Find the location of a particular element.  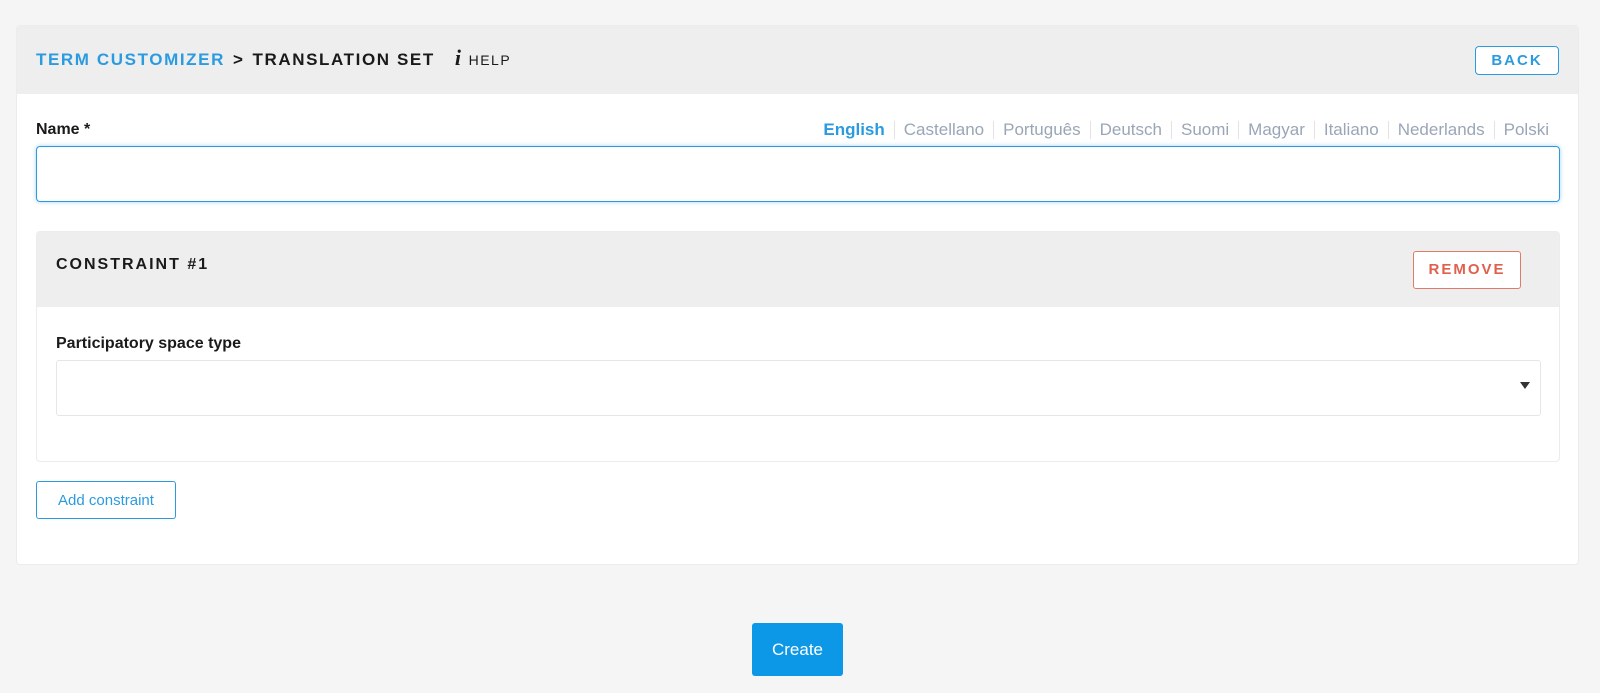

create-button: Create is located at coordinates (797, 649).